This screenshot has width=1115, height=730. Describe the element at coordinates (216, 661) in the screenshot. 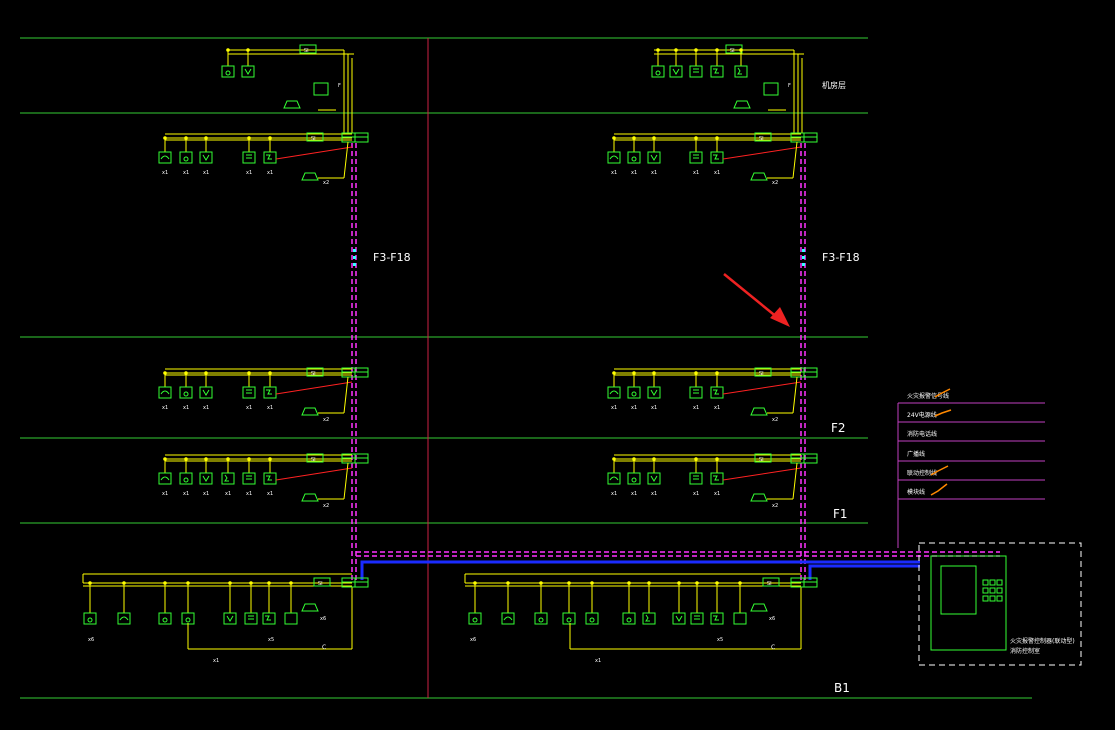

I see `wire-tag: x1` at that location.